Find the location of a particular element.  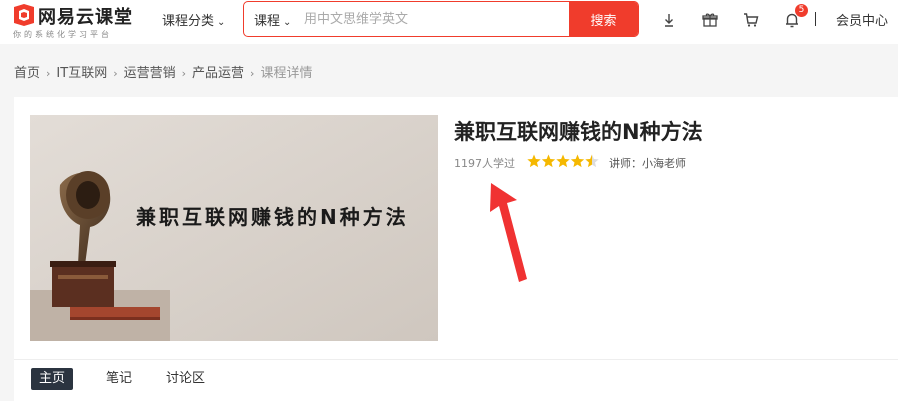

logo-icon is located at coordinates (24, 15).